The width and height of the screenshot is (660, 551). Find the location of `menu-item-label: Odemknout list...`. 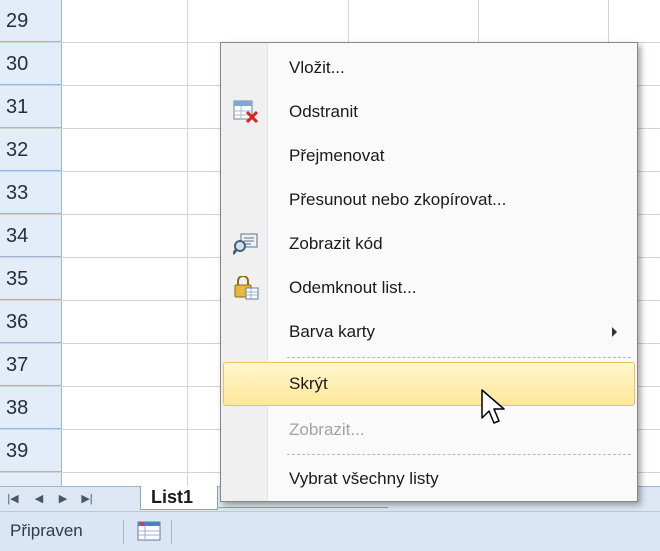

menu-item-label: Odemknout list... is located at coordinates (353, 287).